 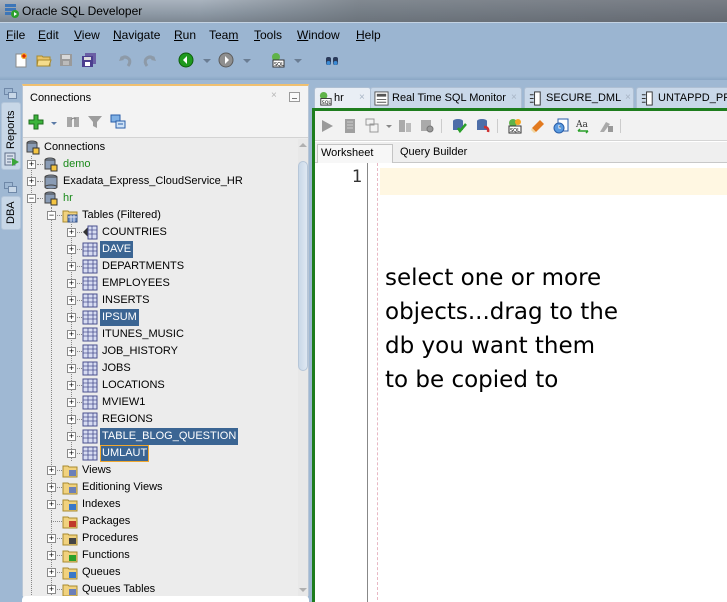 I want to click on new-file-icon, so click(x=21, y=60).